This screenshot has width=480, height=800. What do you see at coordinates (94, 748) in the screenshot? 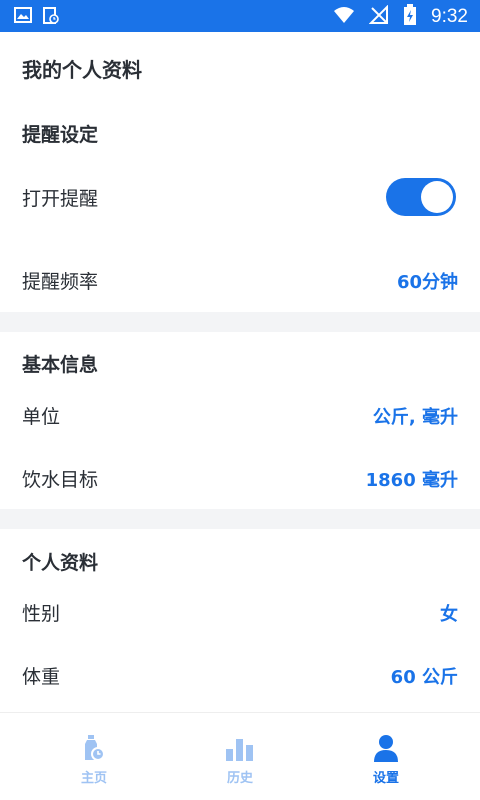
I see `bottle-clock-icon` at bounding box center [94, 748].